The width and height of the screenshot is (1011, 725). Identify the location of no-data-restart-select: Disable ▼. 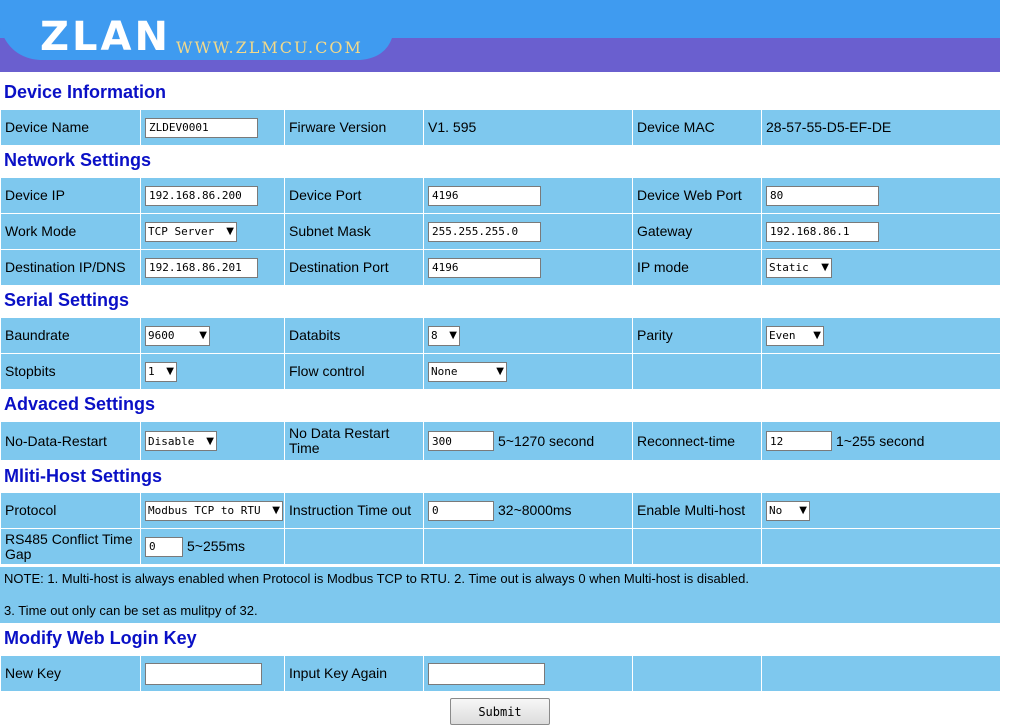
(181, 441).